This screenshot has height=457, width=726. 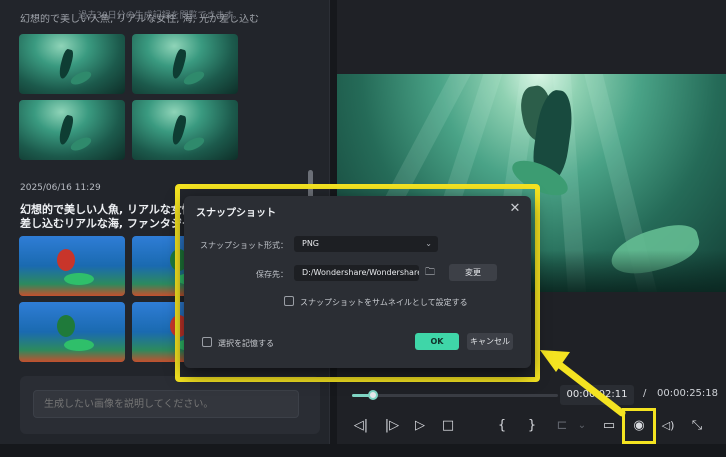 What do you see at coordinates (430, 273) in the screenshot?
I see `folder-icon: 🗀` at bounding box center [430, 273].